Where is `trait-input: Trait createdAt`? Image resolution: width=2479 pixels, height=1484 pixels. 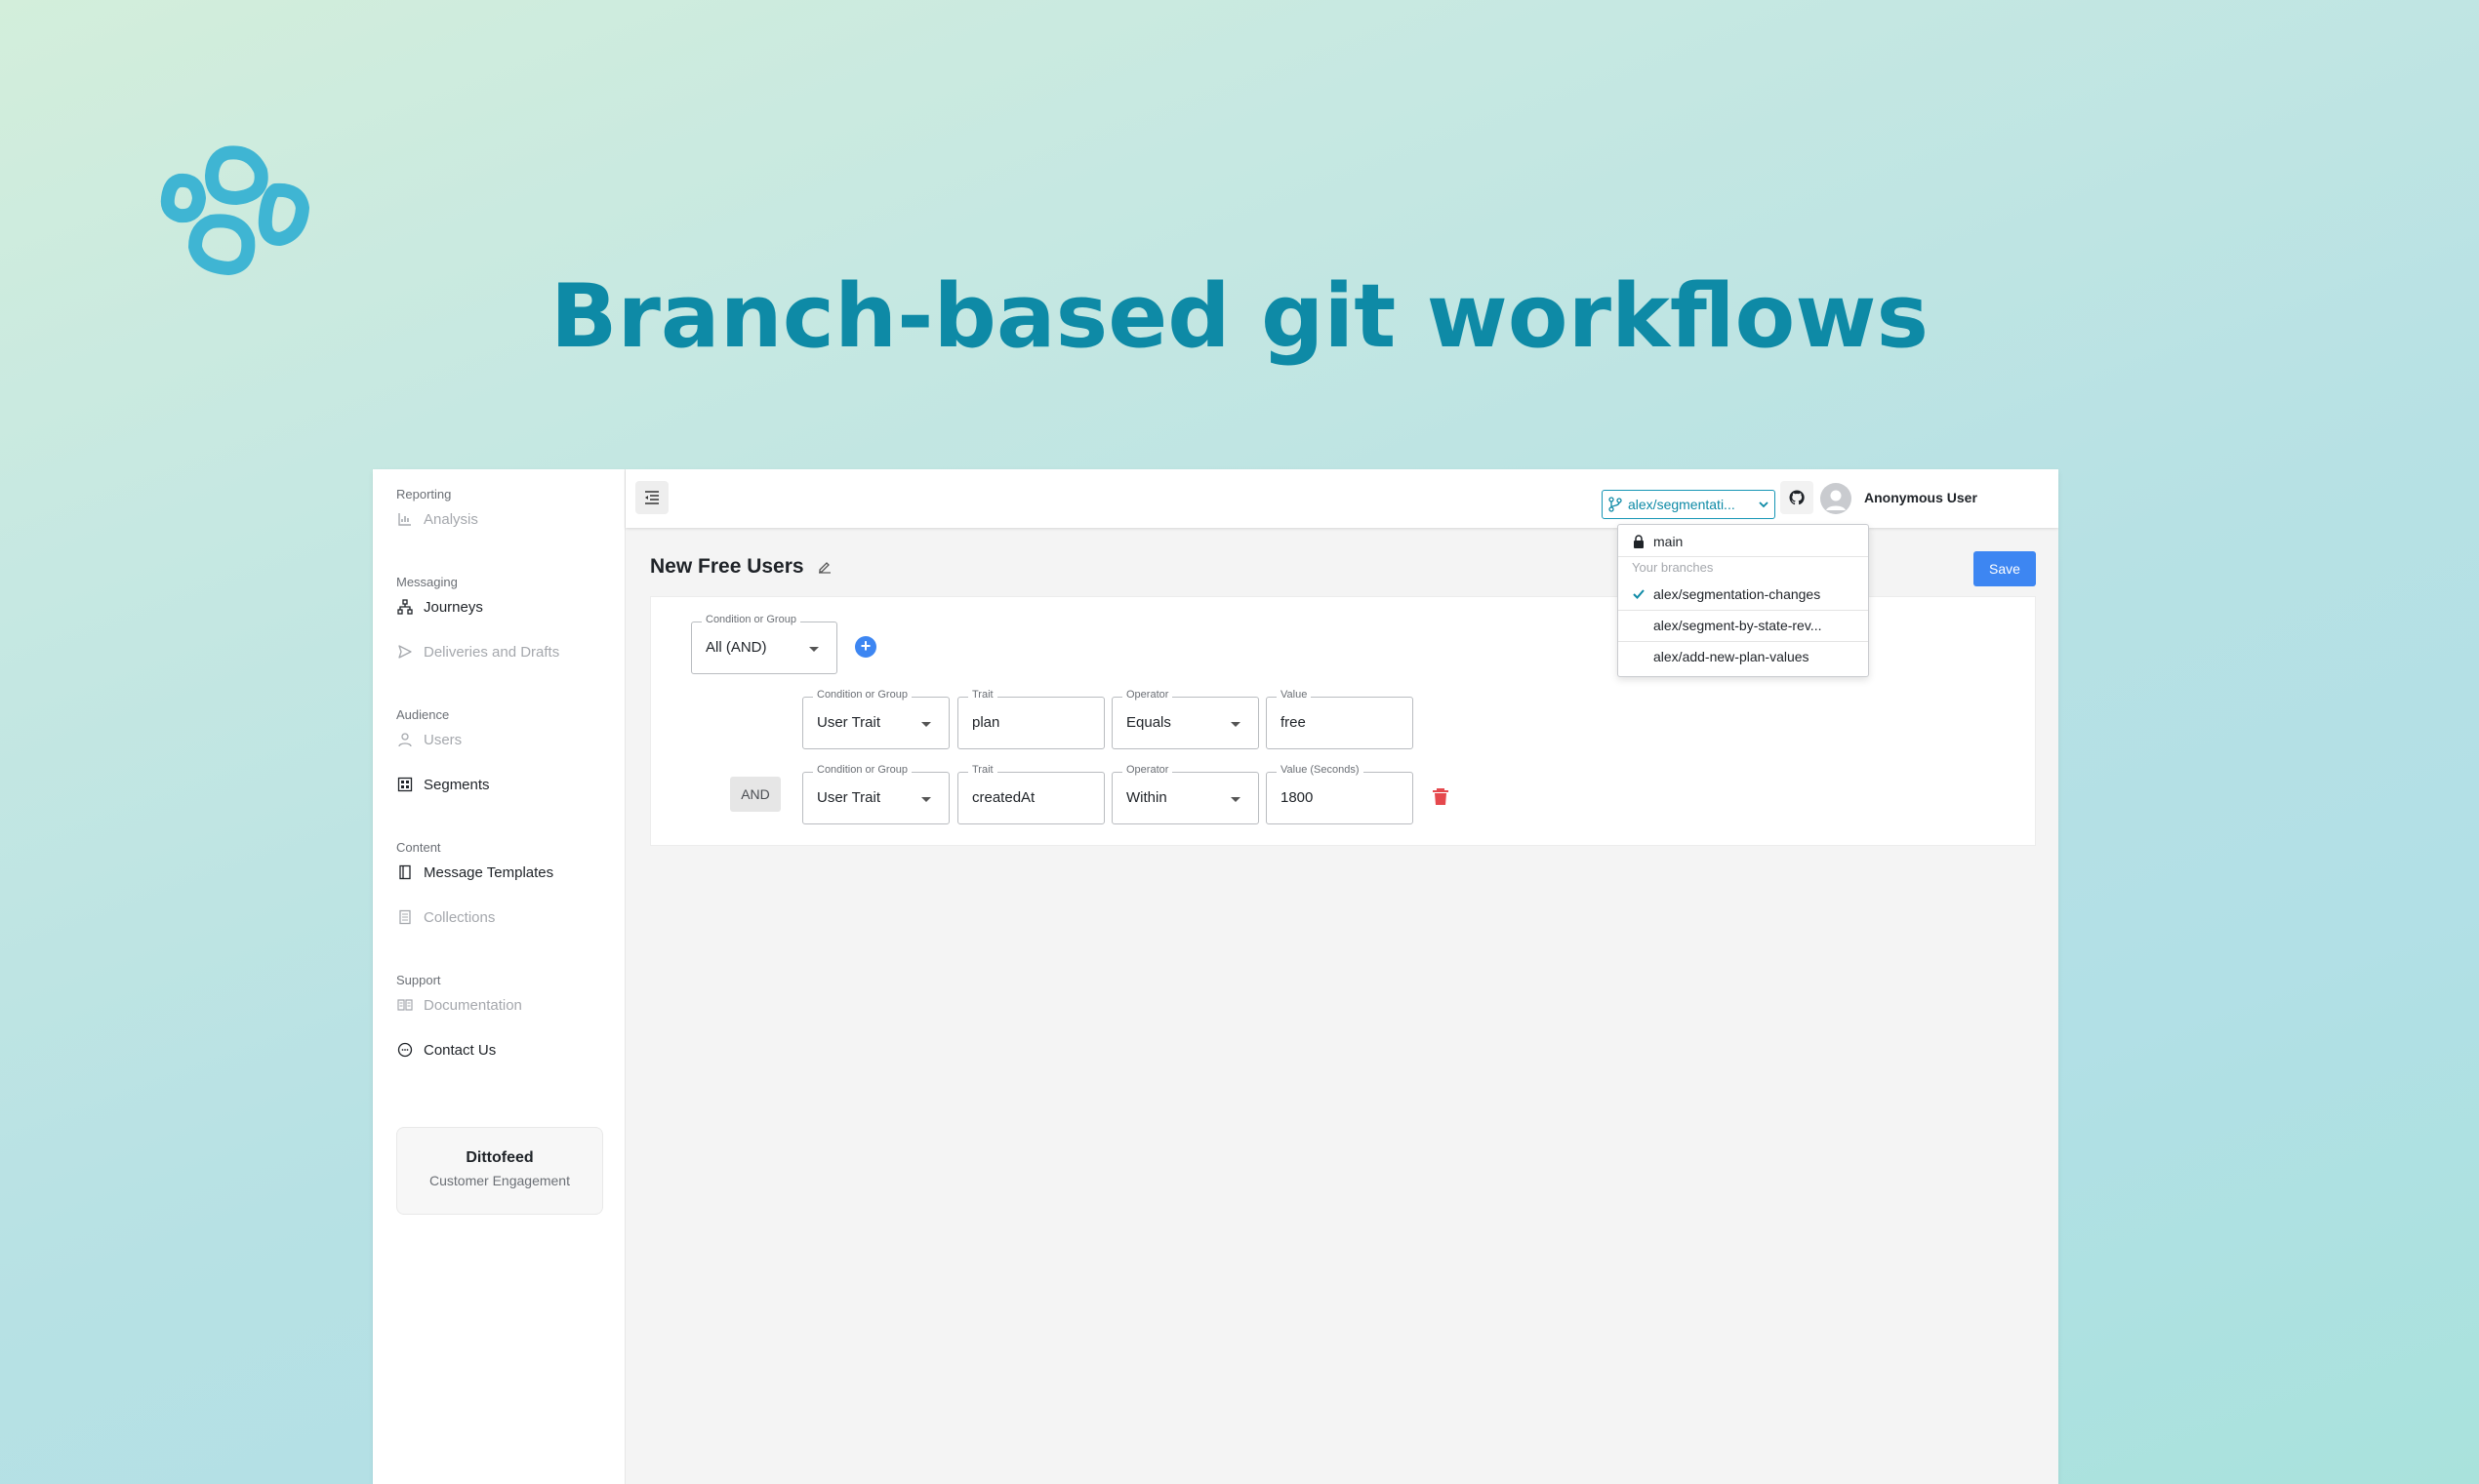
trait-input: Trait createdAt is located at coordinates (1031, 794).